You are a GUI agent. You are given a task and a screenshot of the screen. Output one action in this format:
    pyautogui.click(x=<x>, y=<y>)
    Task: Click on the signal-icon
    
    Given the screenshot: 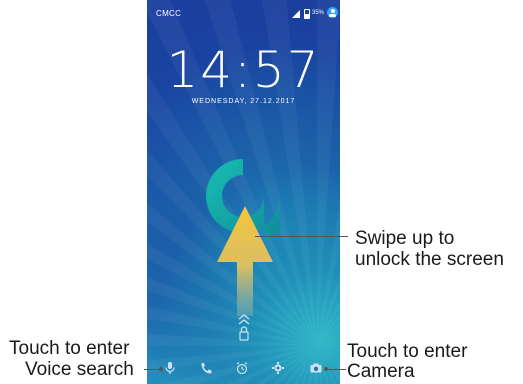 What is the action you would take?
    pyautogui.click(x=296, y=14)
    